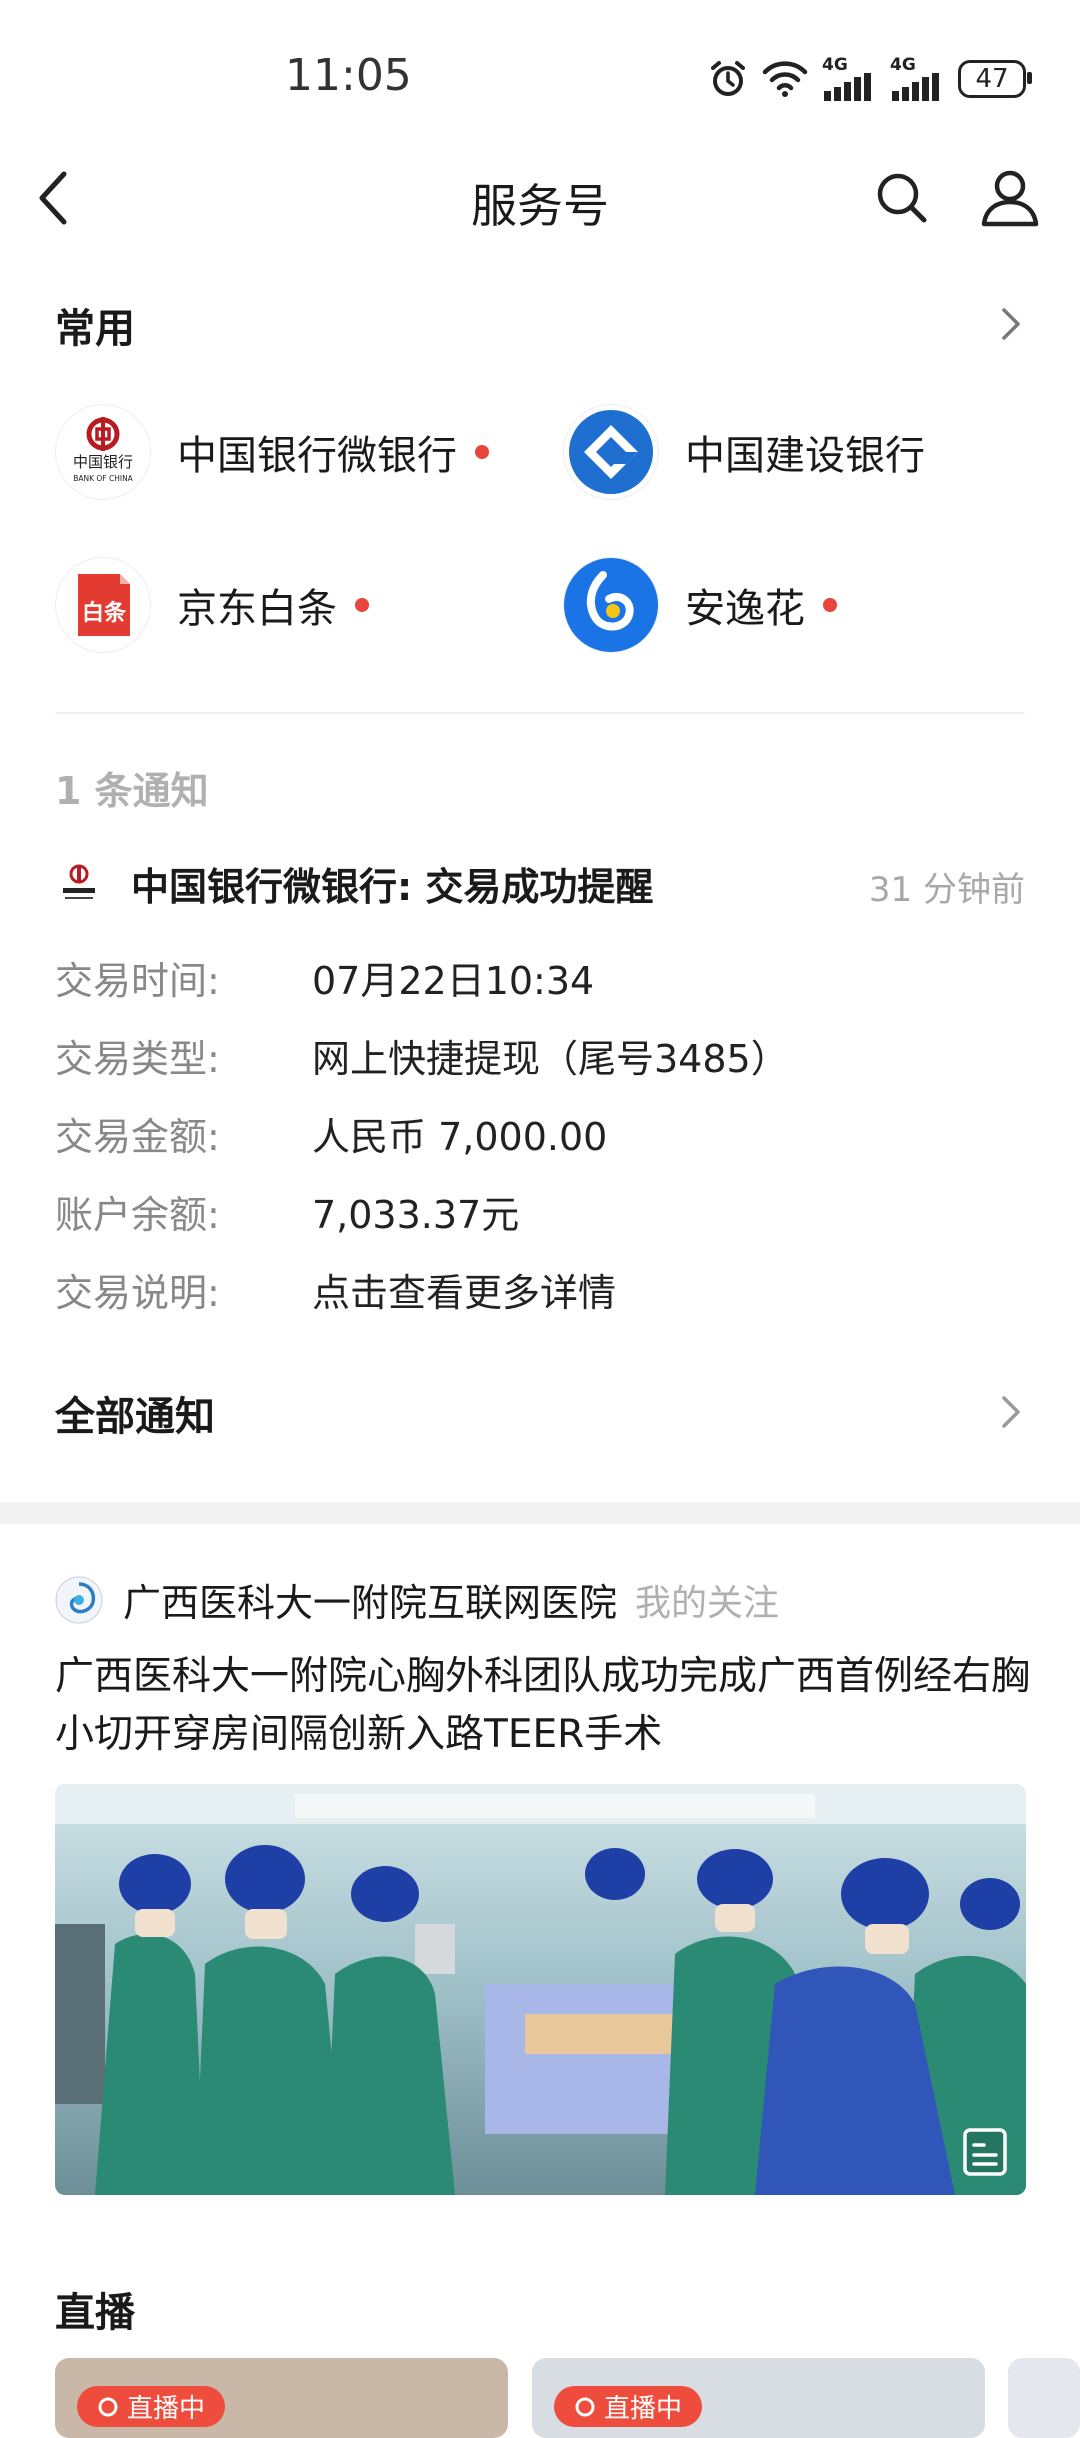 This screenshot has height=2438, width=1080. I want to click on detail-row-balance: 账户余额: 7,033.37元, so click(540, 1211).